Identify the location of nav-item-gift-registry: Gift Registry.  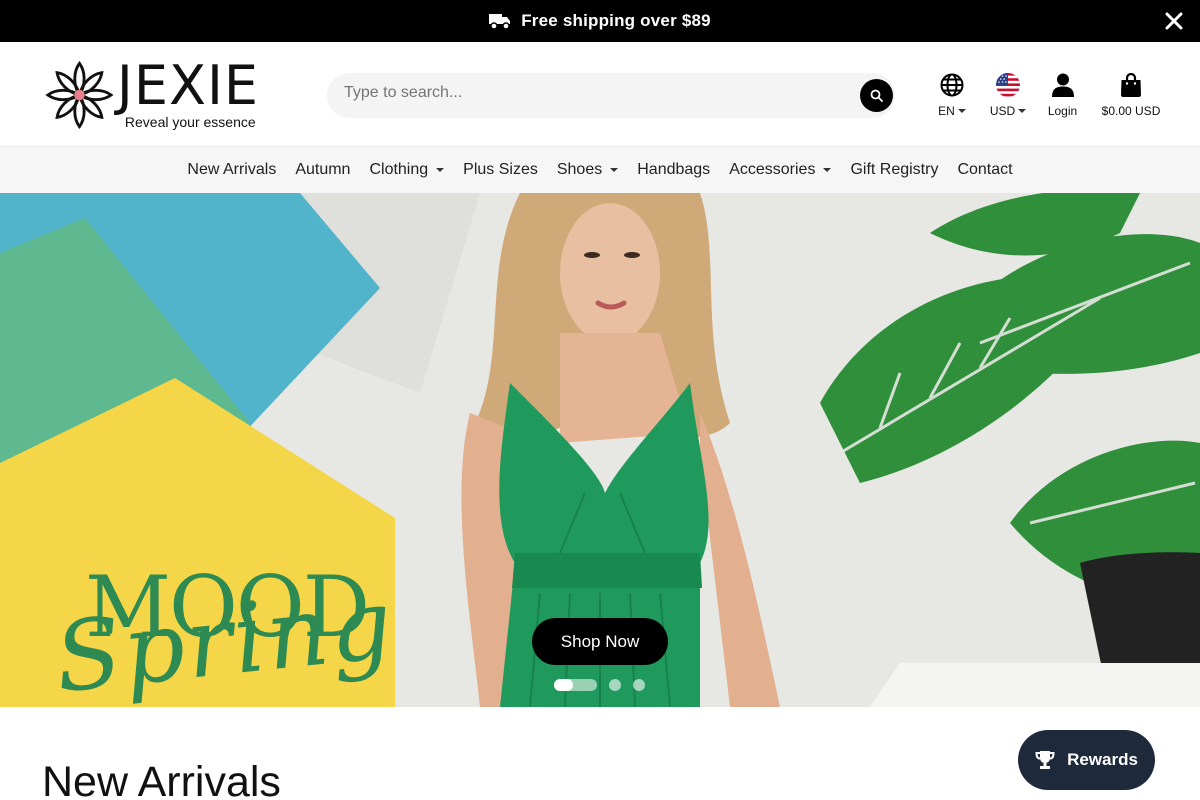
(894, 170).